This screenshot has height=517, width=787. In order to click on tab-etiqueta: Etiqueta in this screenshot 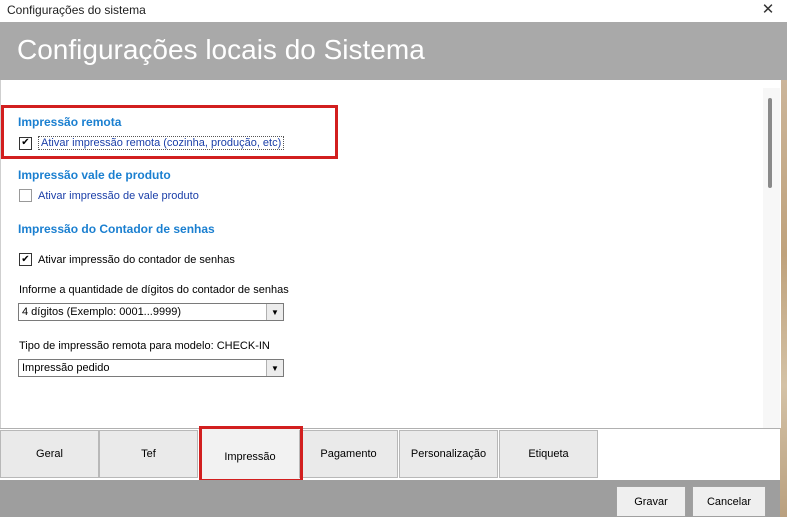, I will do `click(548, 454)`.